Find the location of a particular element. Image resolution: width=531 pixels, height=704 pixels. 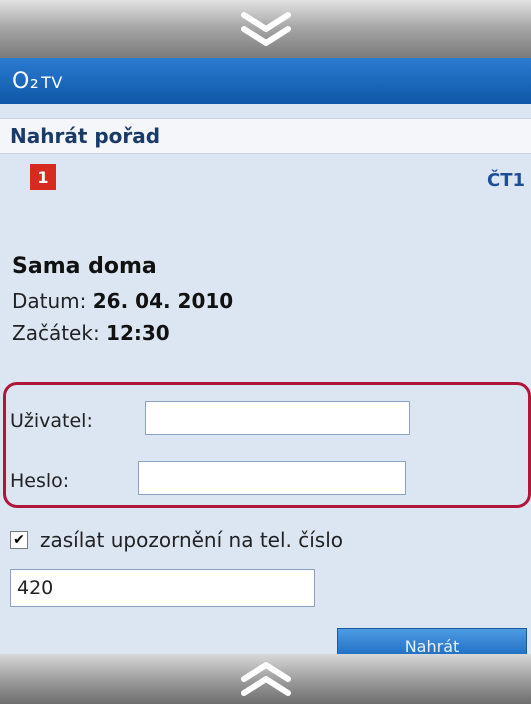

scroll-up-bar is located at coordinates (265, 679).